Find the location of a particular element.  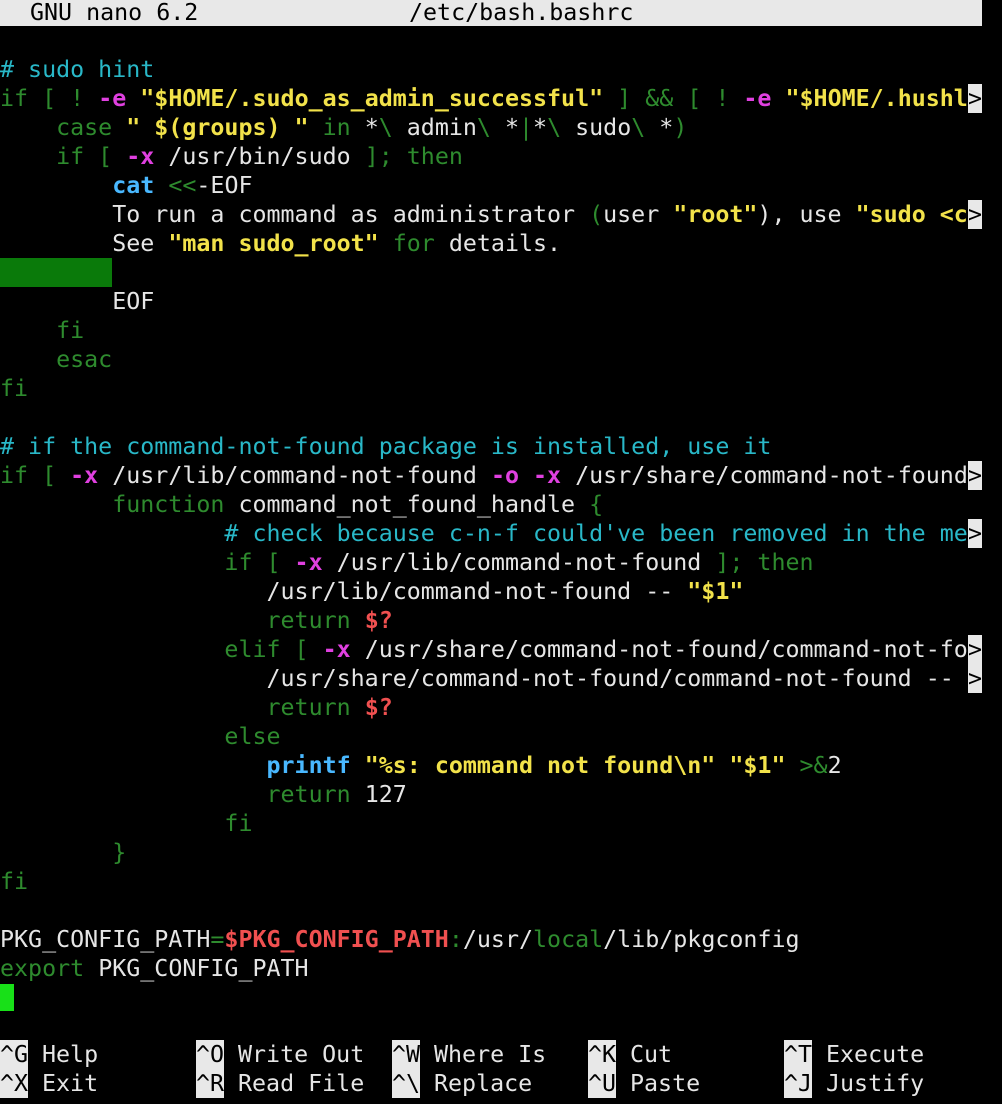

shortcut-read-file: ^R Read File is located at coordinates (280, 1083).